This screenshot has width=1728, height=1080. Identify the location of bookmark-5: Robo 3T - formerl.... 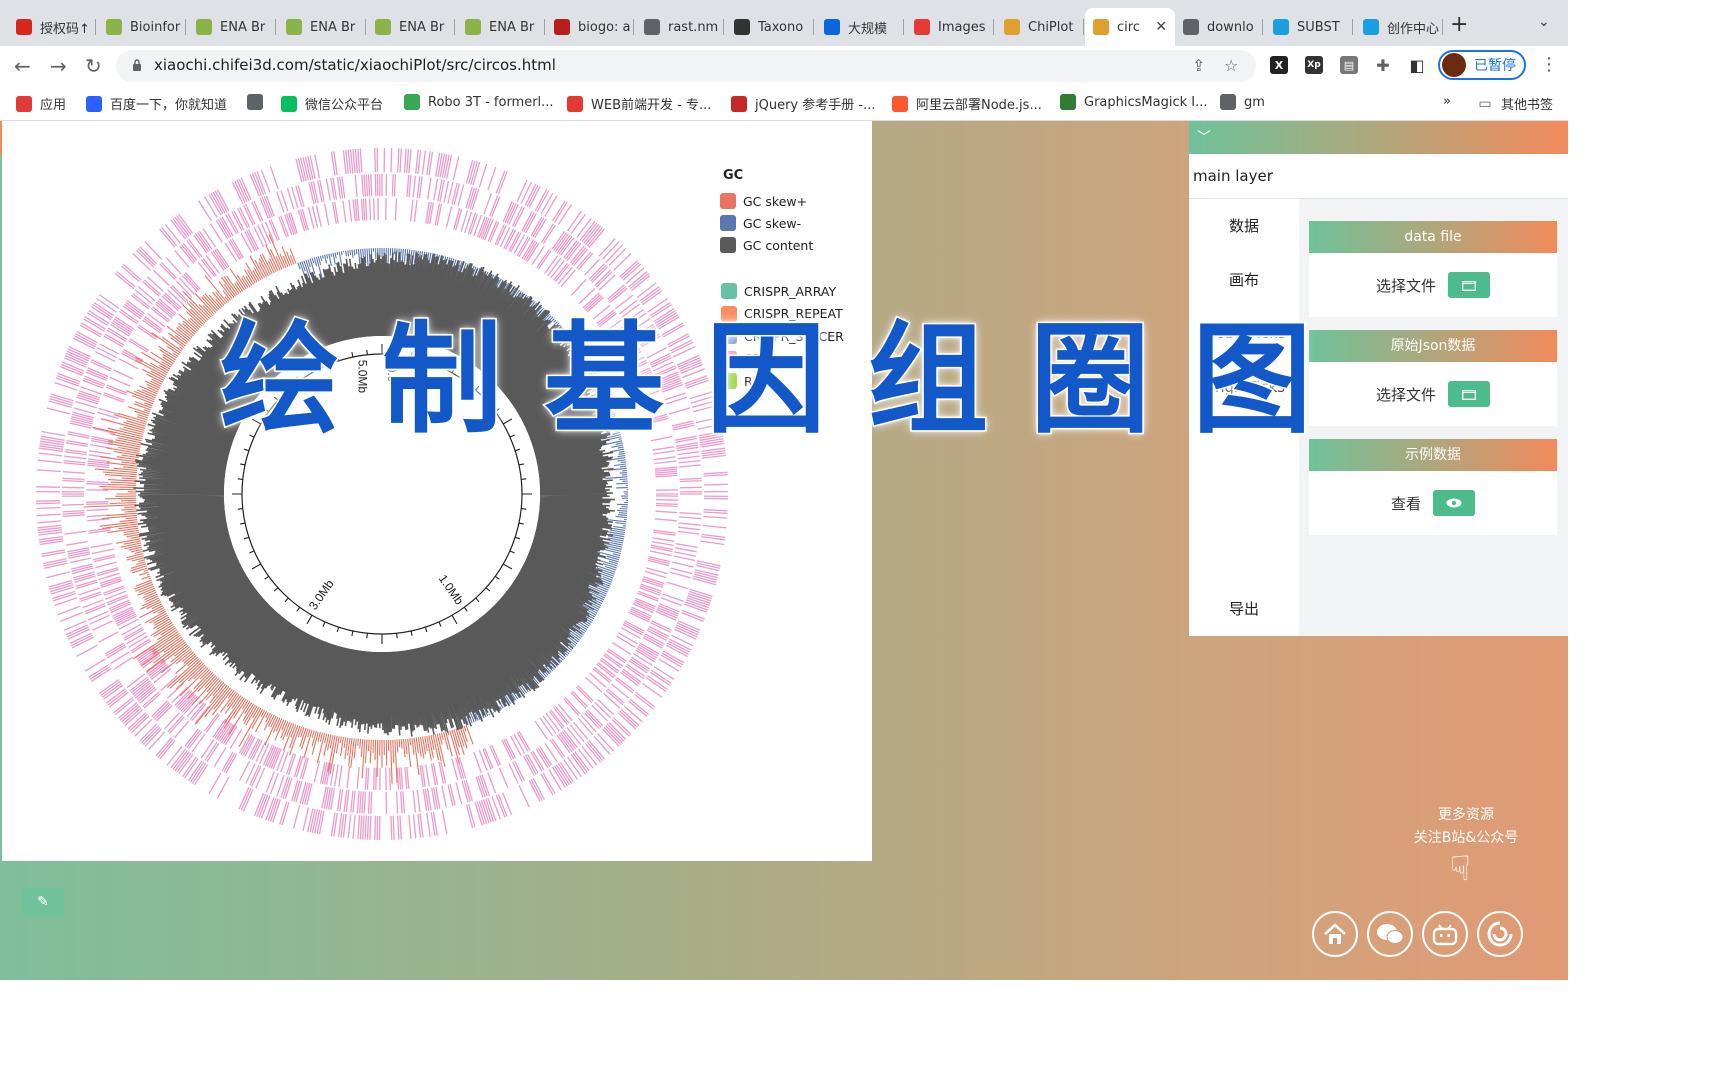
(479, 102).